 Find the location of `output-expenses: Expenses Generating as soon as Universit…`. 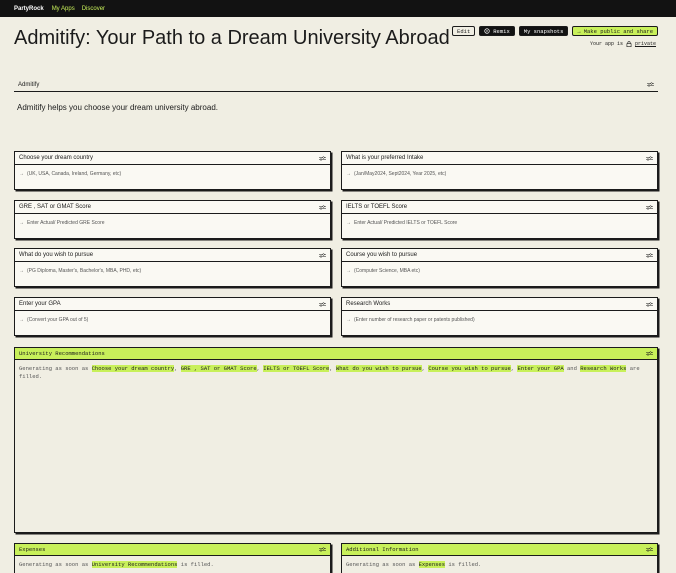

output-expenses: Expenses Generating as soon as Universit… is located at coordinates (172, 558).